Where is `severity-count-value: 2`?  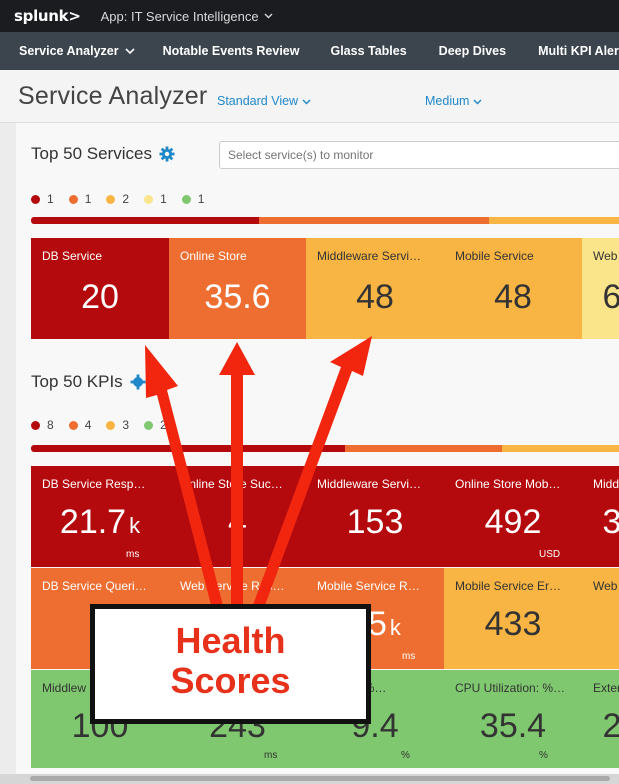 severity-count-value: 2 is located at coordinates (126, 199).